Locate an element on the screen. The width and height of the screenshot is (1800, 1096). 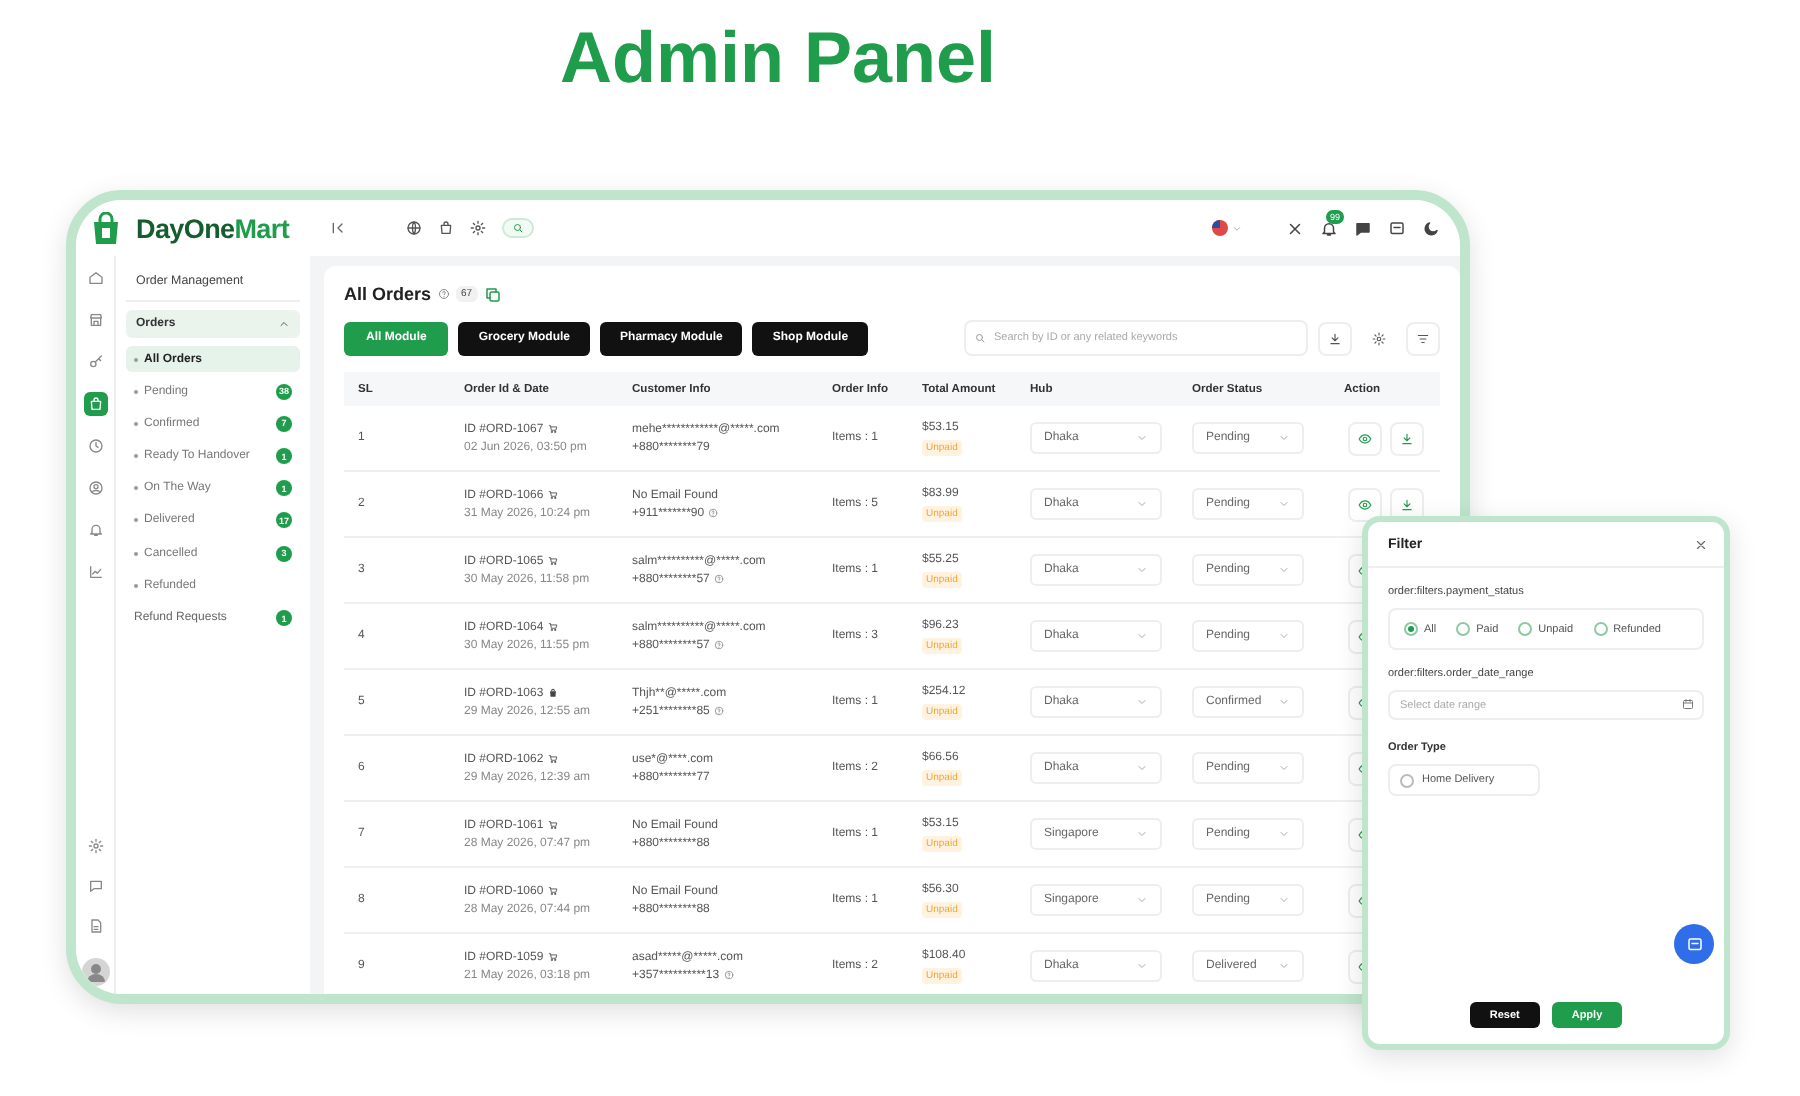
help-icon is located at coordinates (443, 294).